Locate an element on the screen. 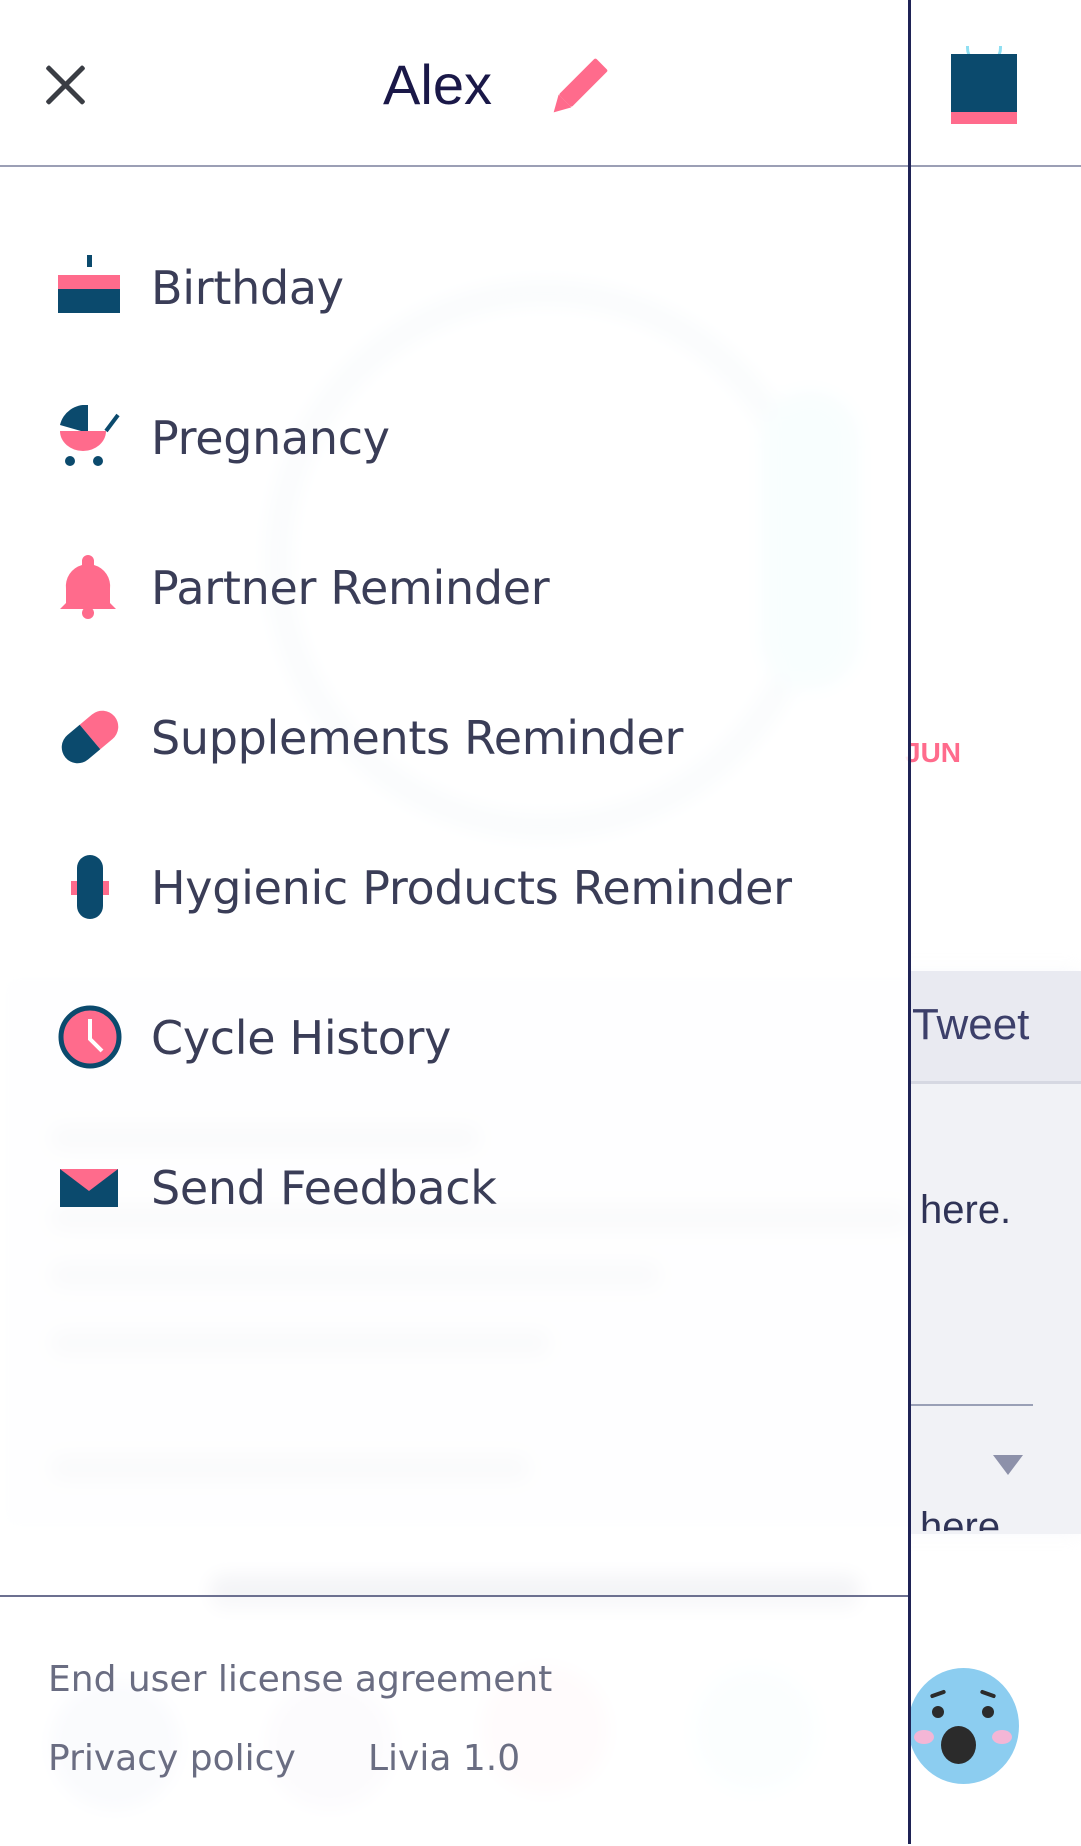 Image resolution: width=1081 pixels, height=1846 pixels. menu-label: Birthday is located at coordinates (247, 288).